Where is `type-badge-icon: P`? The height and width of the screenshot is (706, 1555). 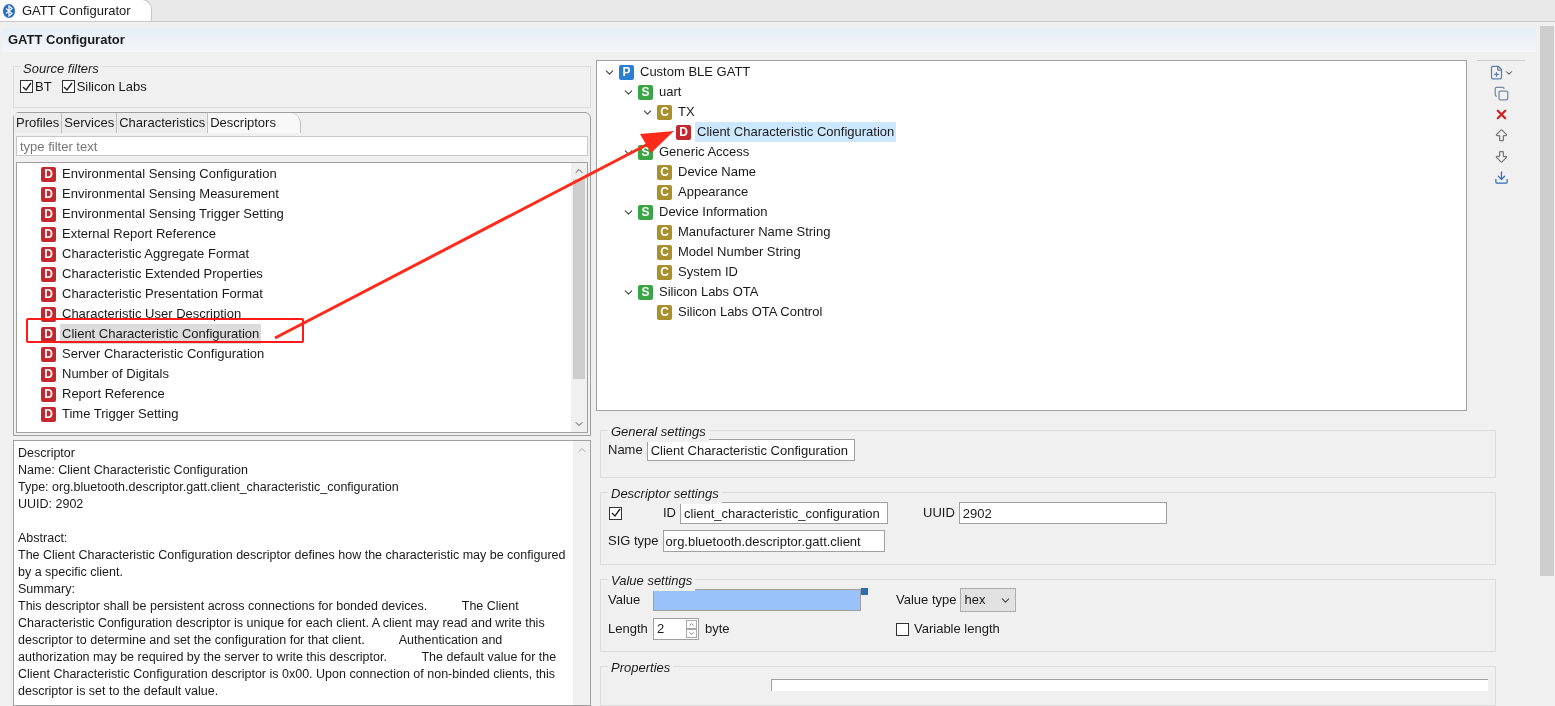 type-badge-icon: P is located at coordinates (626, 72).